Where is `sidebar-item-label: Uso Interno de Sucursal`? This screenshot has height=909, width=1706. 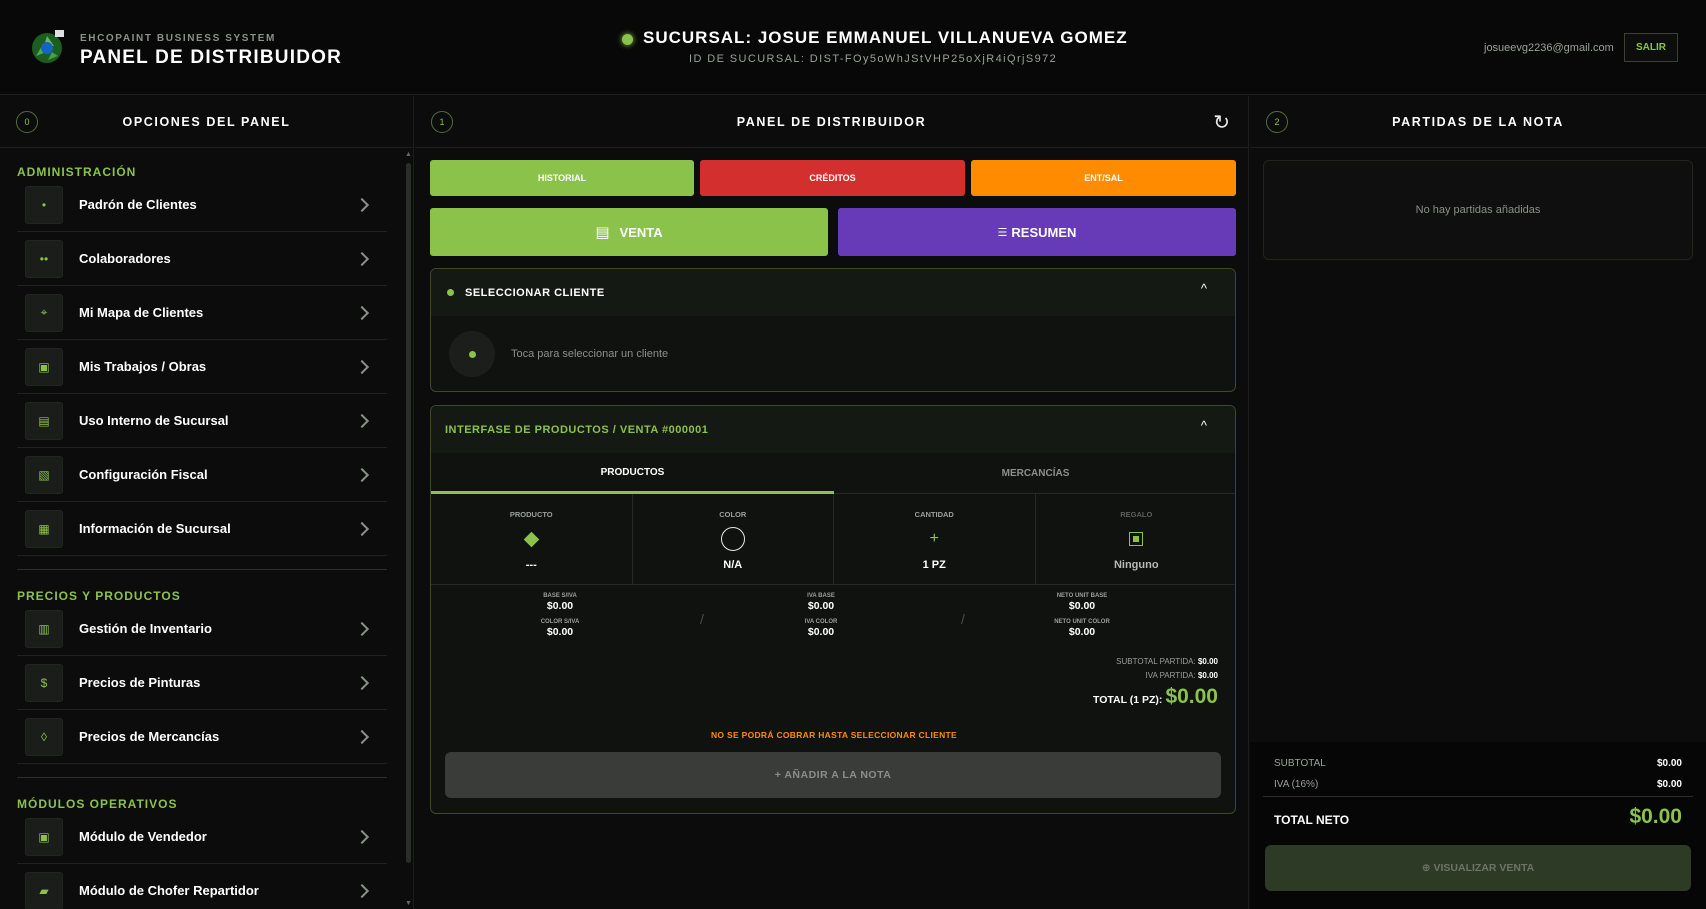 sidebar-item-label: Uso Interno de Sucursal is located at coordinates (154, 420).